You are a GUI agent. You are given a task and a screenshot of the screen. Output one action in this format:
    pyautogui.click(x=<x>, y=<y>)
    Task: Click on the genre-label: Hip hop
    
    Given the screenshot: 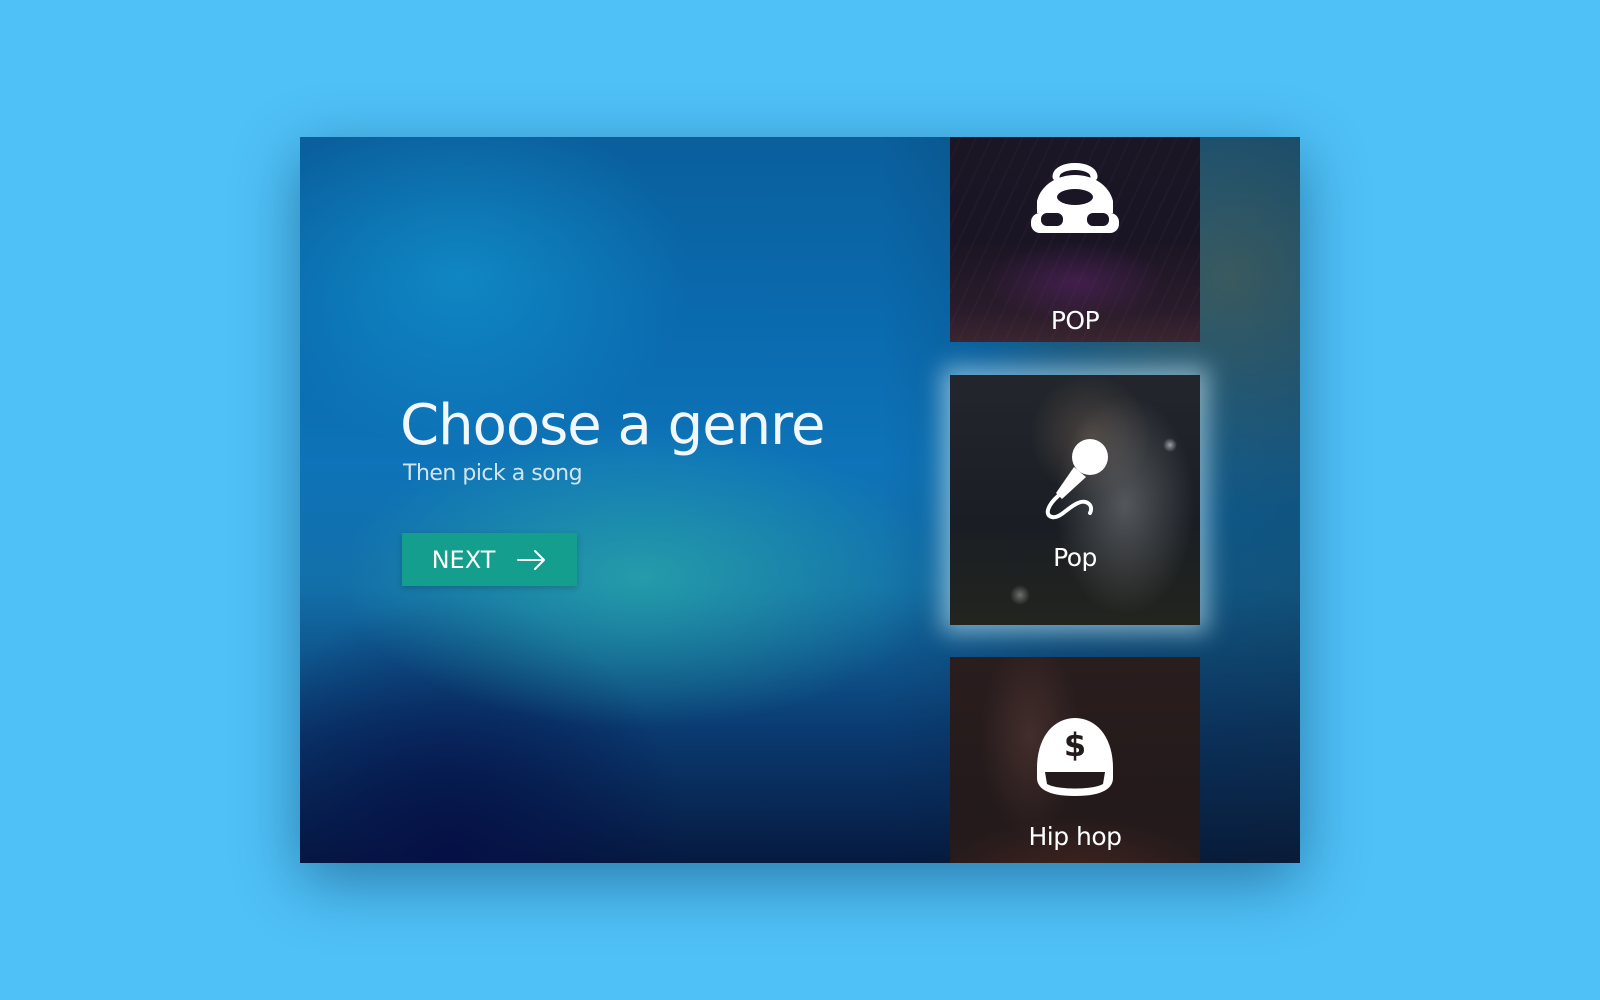 What is the action you would take?
    pyautogui.click(x=1075, y=836)
    